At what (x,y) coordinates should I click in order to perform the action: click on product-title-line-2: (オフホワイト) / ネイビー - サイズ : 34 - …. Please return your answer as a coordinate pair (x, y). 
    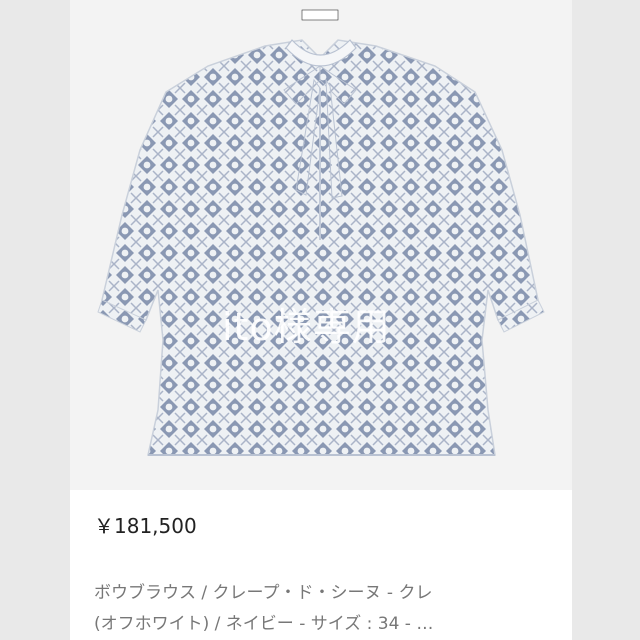
    Looking at the image, I should click on (324, 621).